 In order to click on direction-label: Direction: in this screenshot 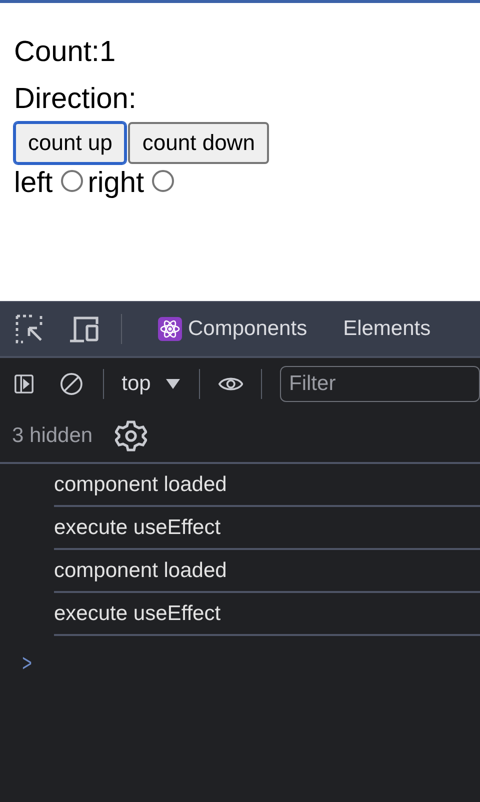, I will do `click(75, 99)`.